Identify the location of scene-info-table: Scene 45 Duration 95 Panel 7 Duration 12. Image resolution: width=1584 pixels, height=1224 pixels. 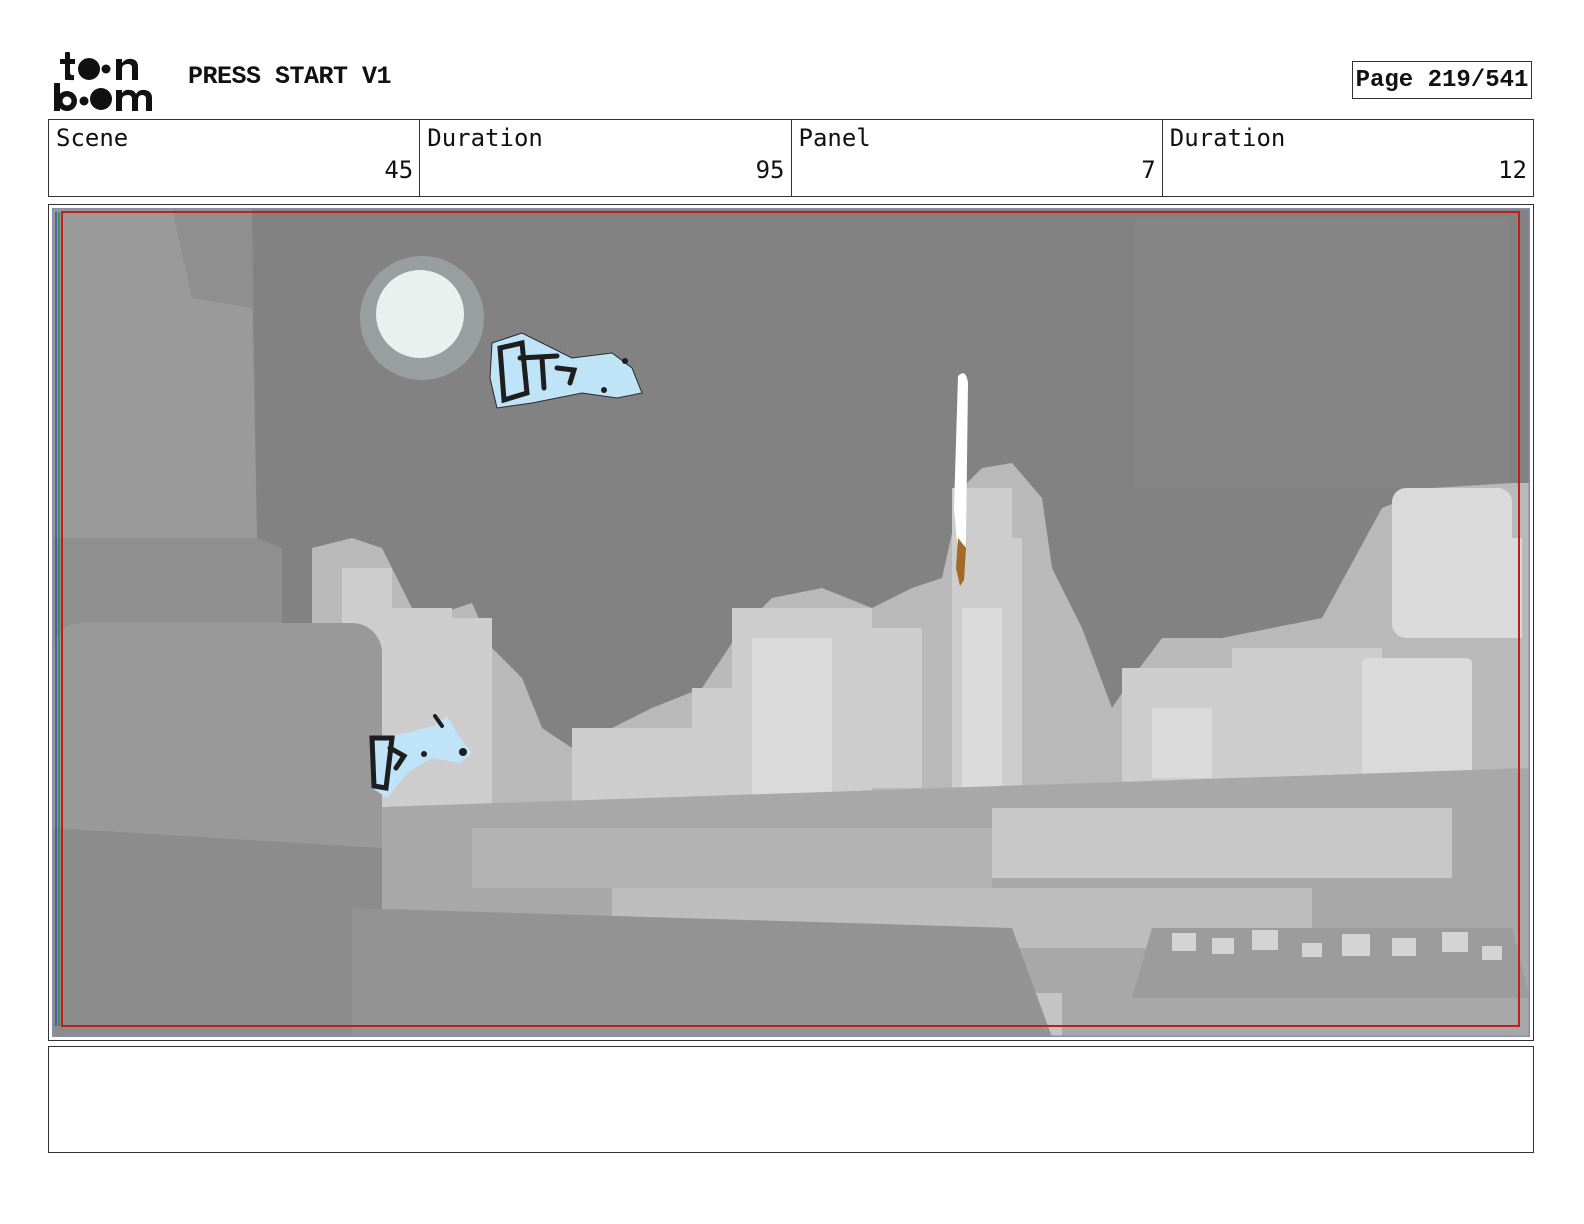
(791, 158).